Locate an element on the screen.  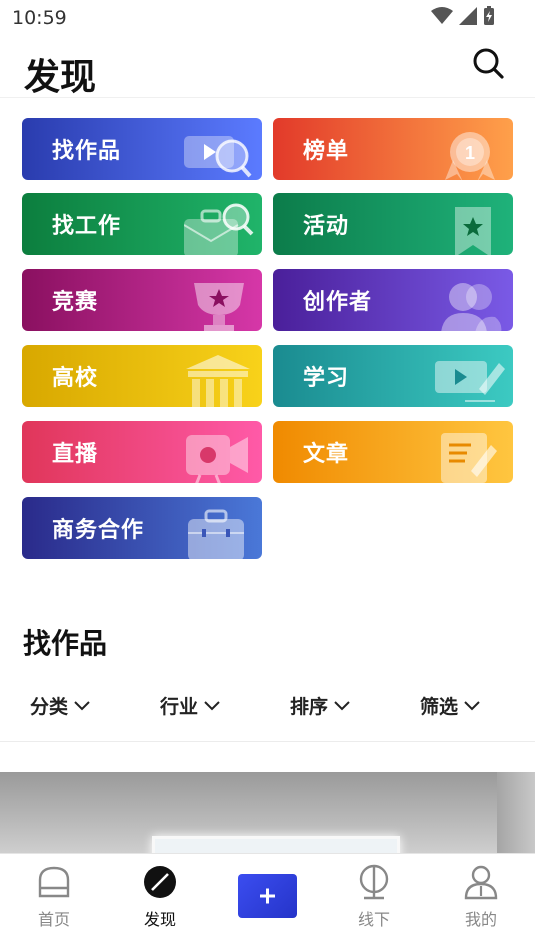
filter-sort: 排序 is located at coordinates (320, 705).